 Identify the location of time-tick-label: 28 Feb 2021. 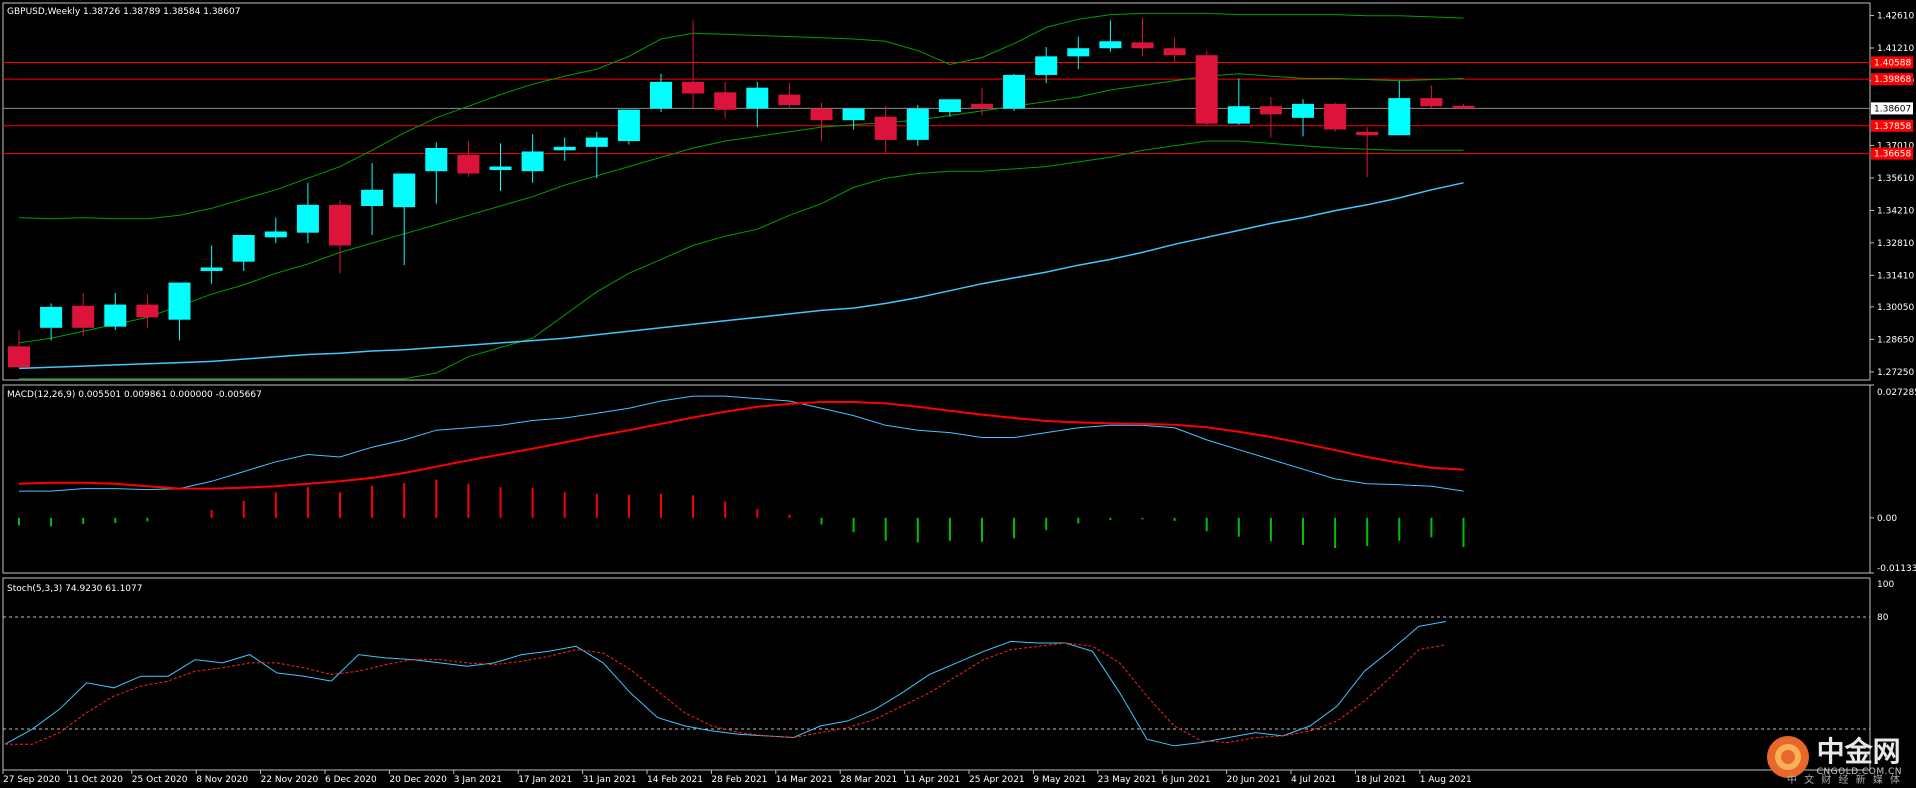
(739, 780).